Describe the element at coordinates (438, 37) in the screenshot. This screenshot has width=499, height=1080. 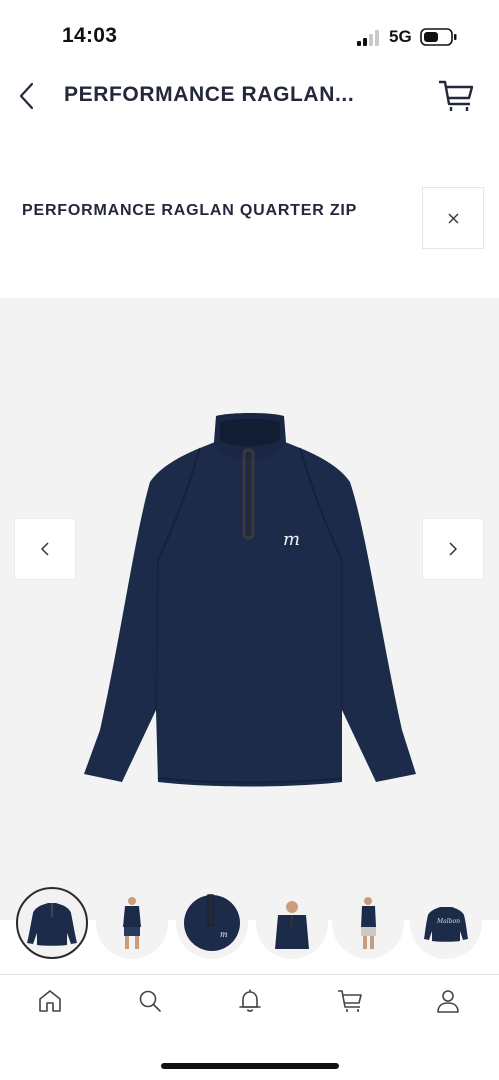
I see `battery-icon` at that location.